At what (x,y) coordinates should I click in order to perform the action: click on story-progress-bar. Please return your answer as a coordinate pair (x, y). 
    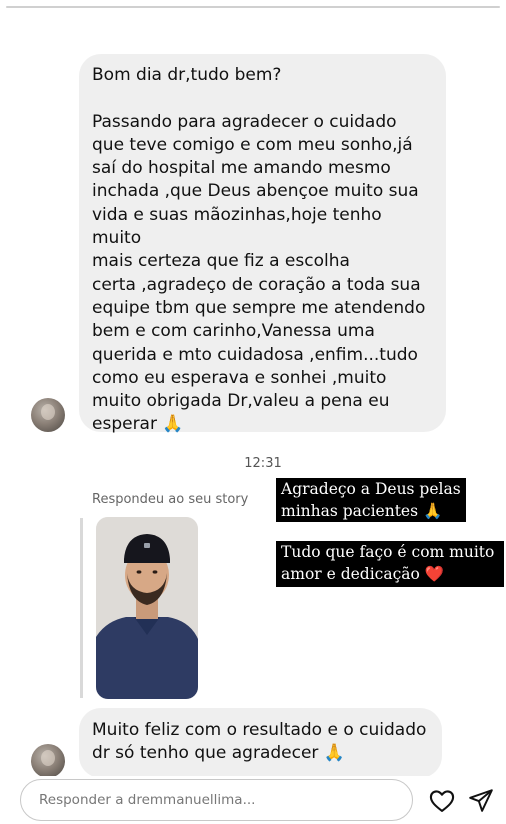
    Looking at the image, I should click on (253, 7).